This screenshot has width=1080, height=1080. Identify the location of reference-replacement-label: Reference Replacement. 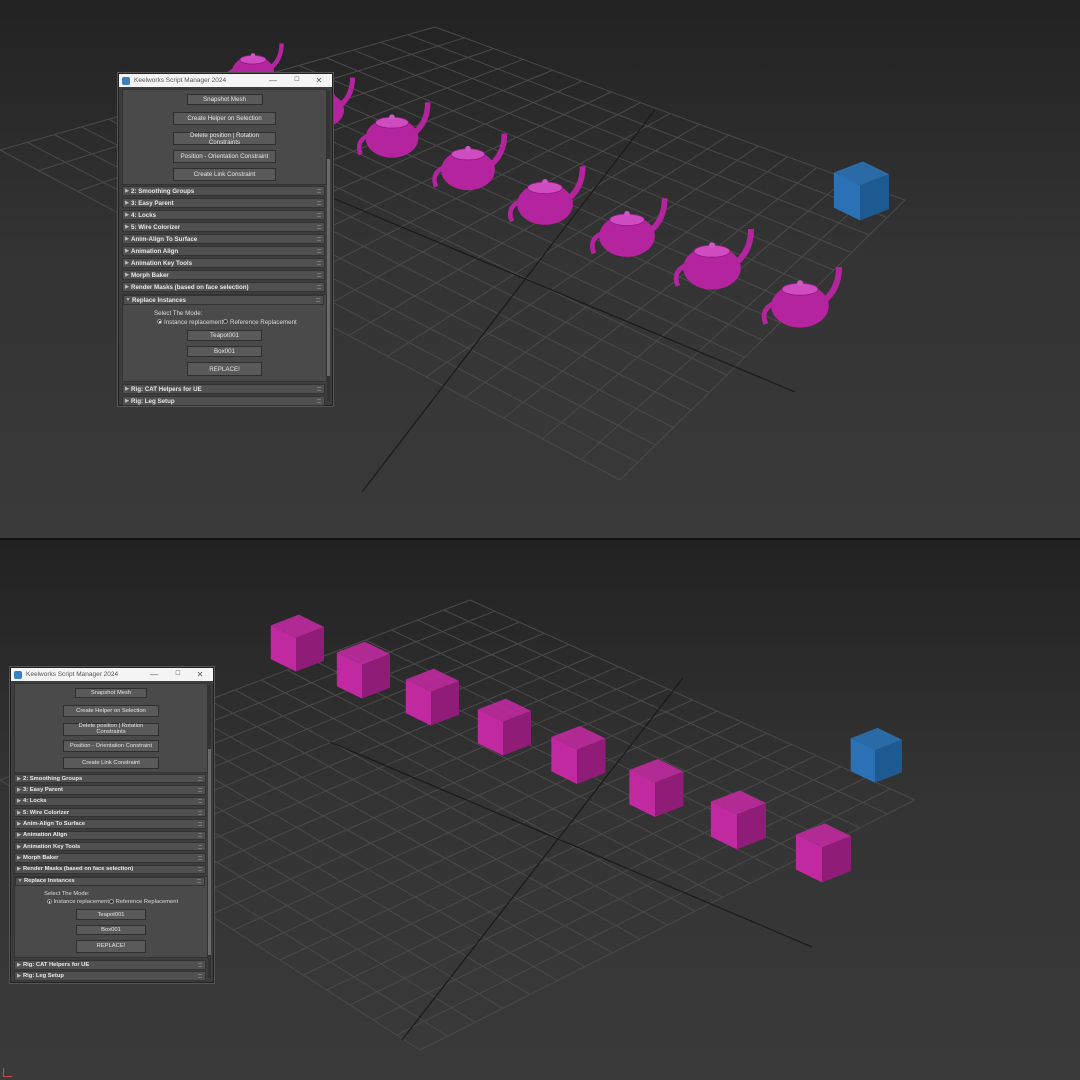
(263, 322).